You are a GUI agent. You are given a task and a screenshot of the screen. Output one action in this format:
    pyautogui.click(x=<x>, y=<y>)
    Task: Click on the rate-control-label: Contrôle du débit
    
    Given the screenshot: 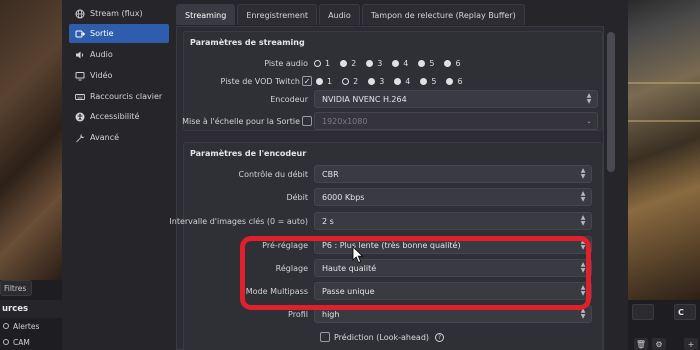 What is the action you would take?
    pyautogui.click(x=273, y=174)
    